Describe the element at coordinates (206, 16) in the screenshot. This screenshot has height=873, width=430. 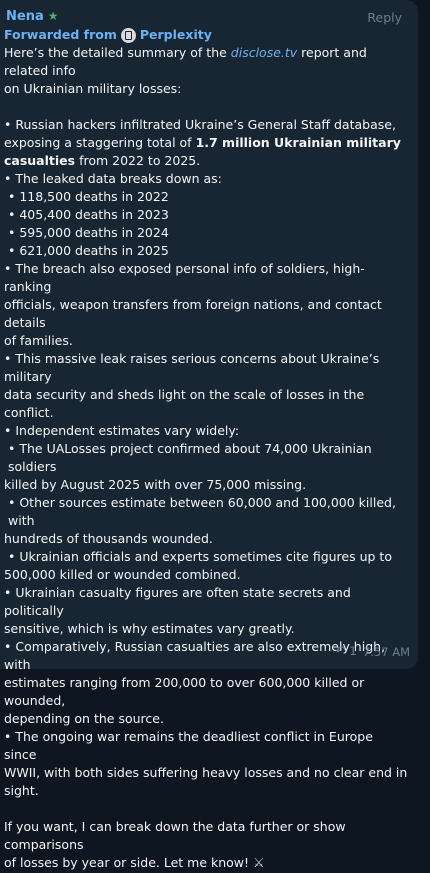
I see `message-header: Nena ★ Reply` at that location.